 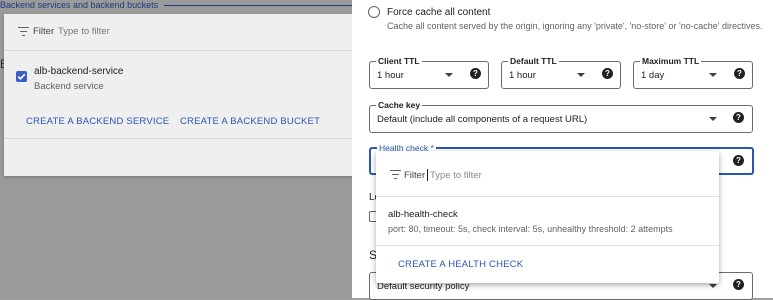 What do you see at coordinates (374, 12) in the screenshot?
I see `force-cache-radio` at bounding box center [374, 12].